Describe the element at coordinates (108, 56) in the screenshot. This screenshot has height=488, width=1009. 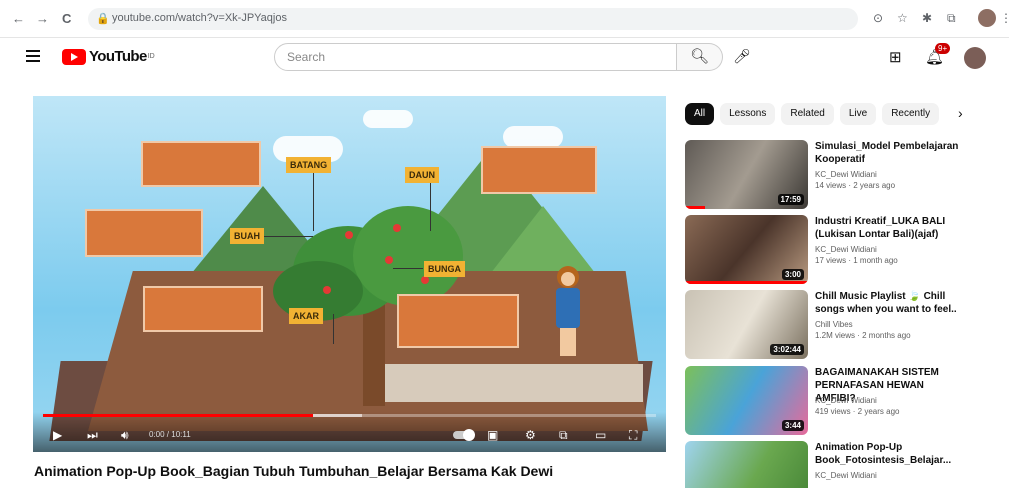
I see `youtube-logo: YouTube ID` at that location.